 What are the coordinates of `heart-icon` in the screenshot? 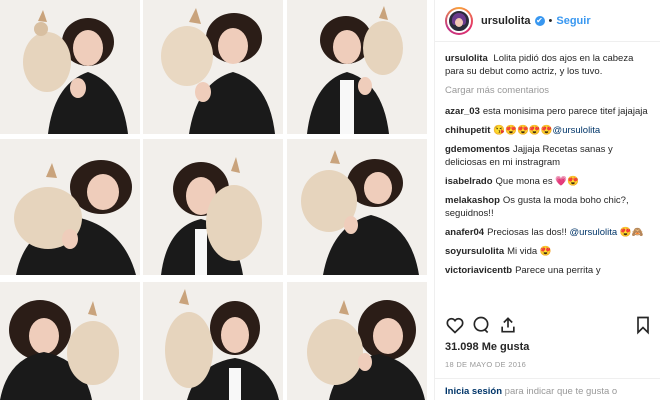 It's located at (455, 325).